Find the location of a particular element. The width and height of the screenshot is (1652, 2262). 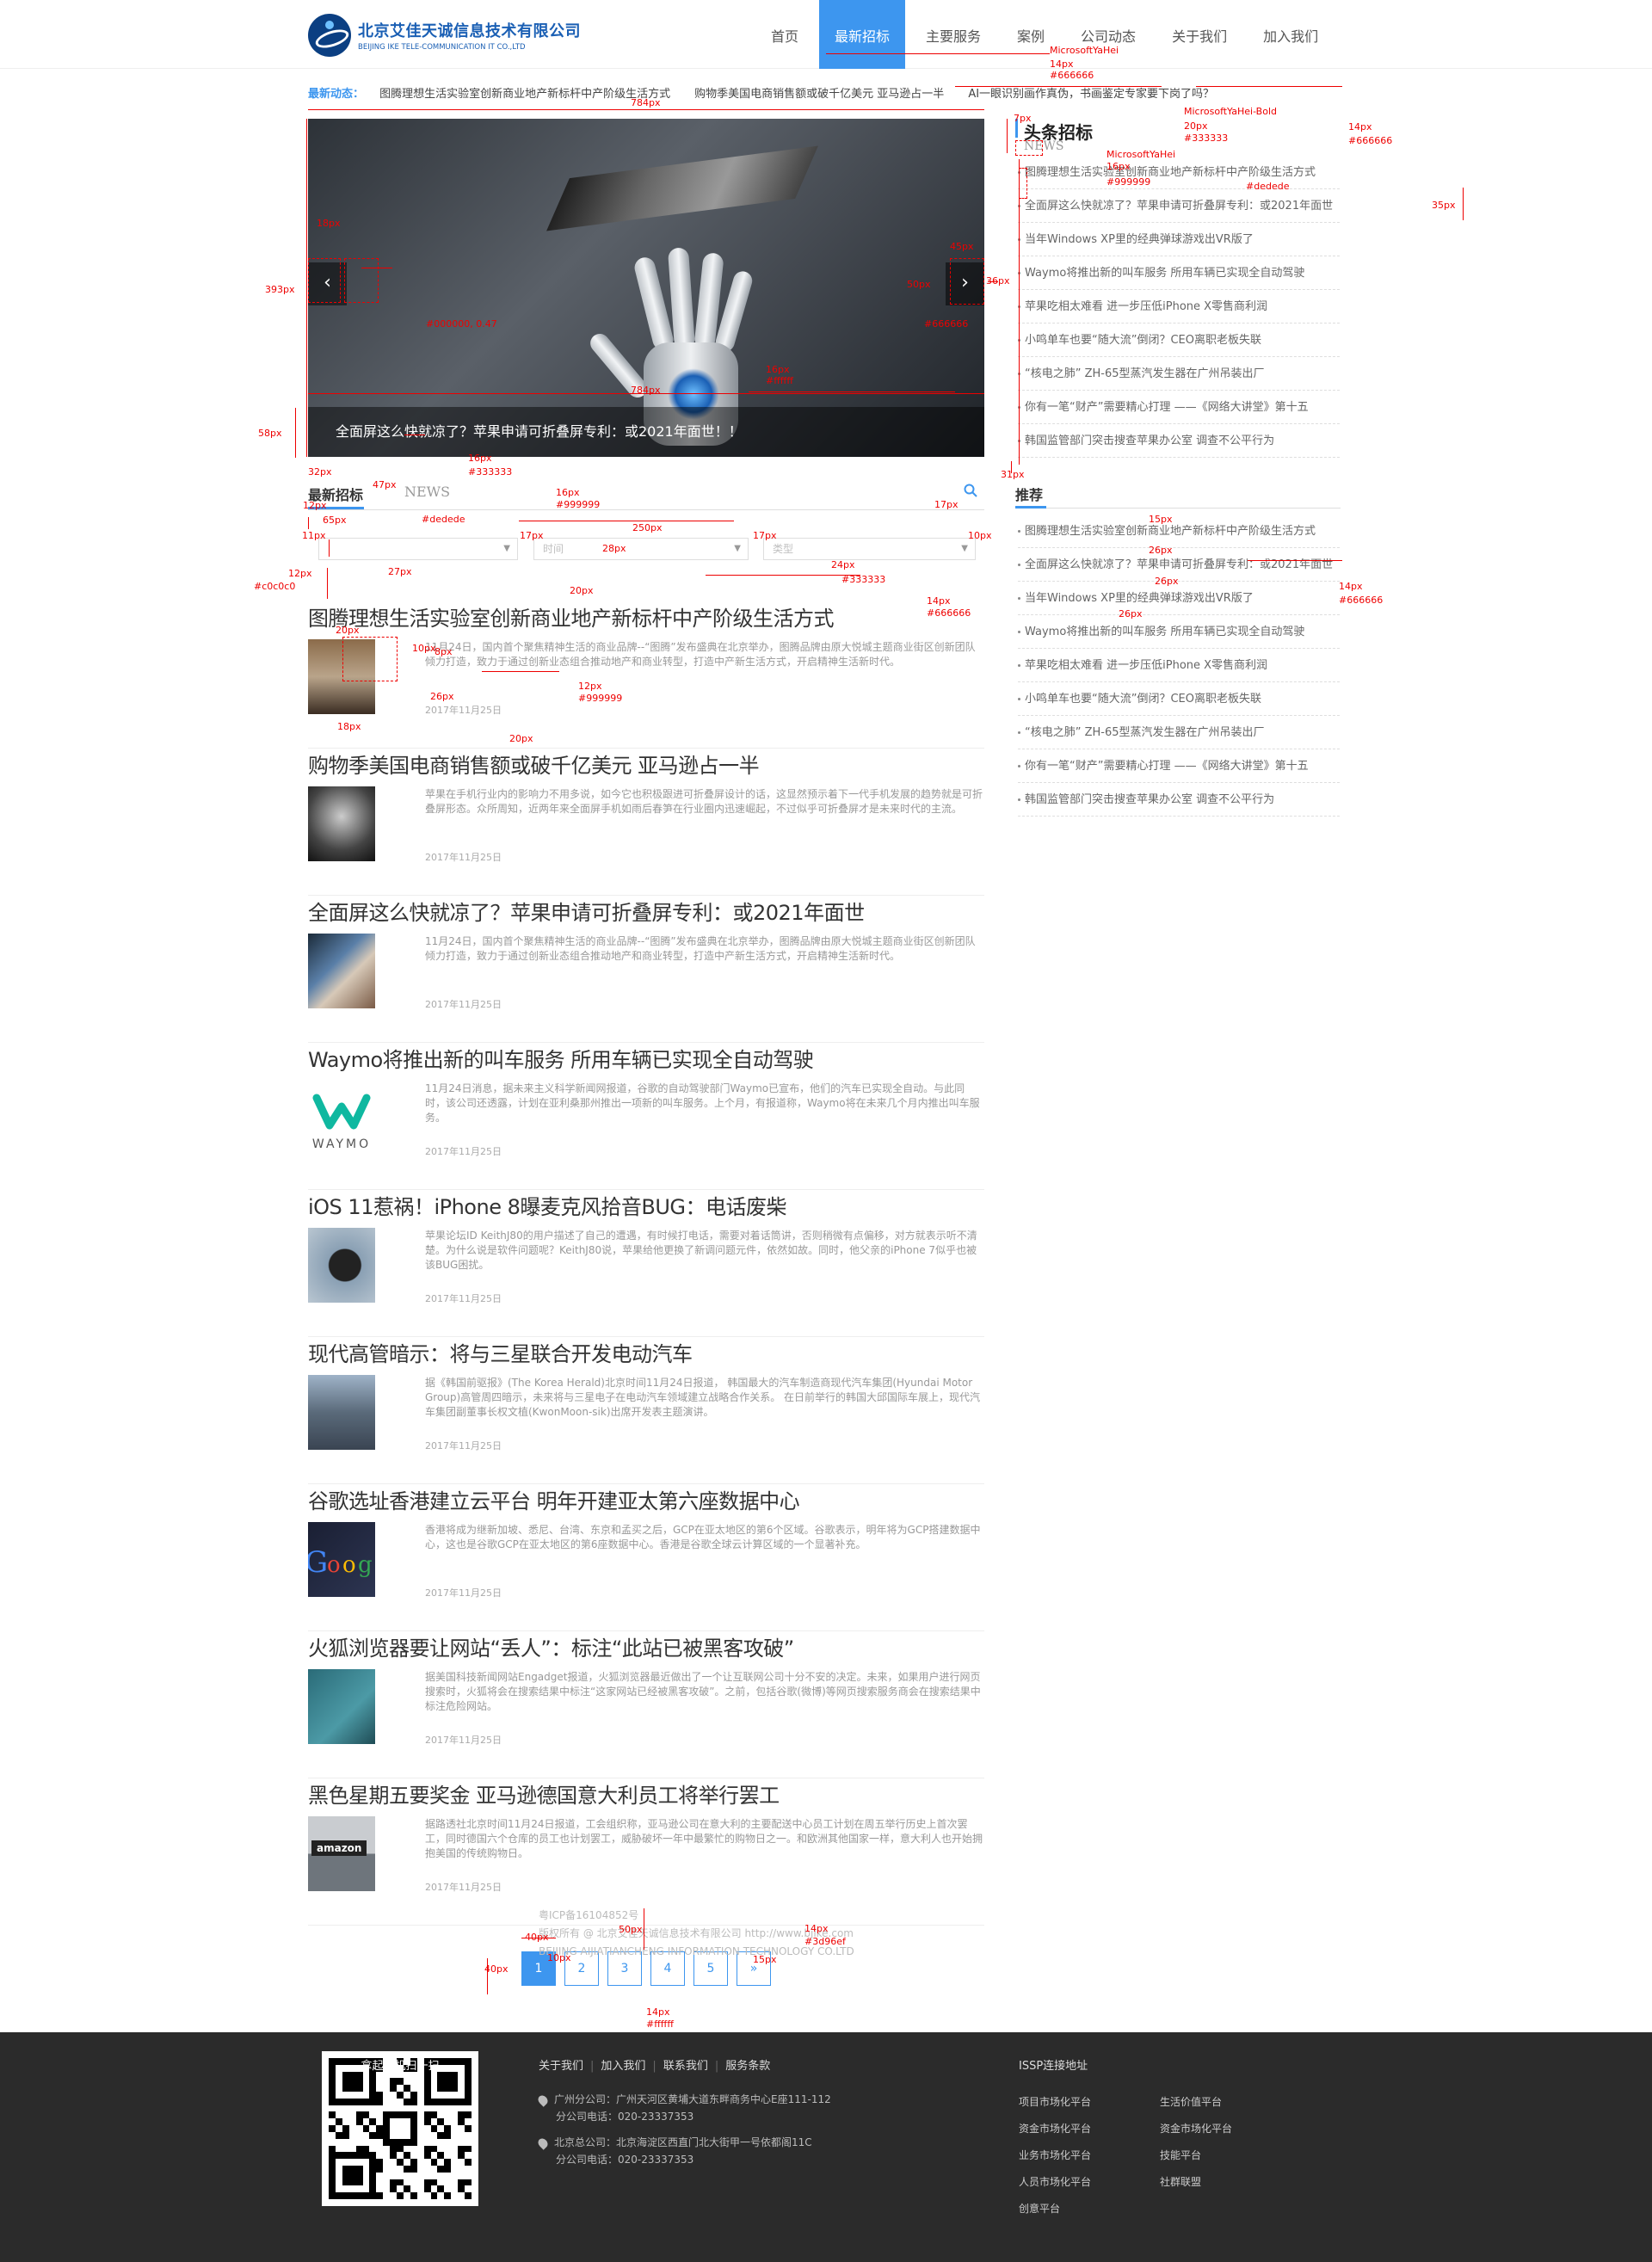

svg-text: G is located at coordinates (318, 1563).